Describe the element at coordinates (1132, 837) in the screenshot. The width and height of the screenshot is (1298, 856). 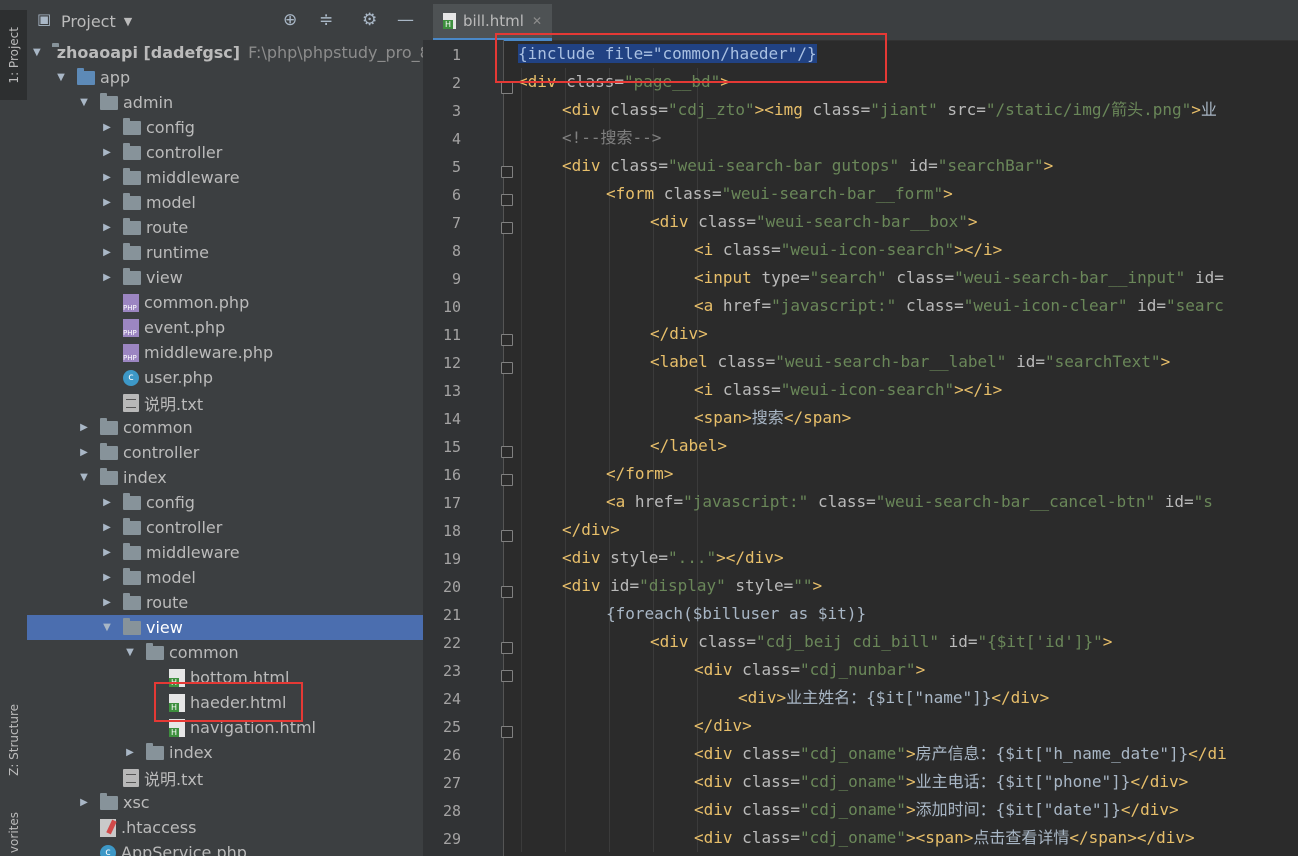
I see `code-token: </span></div>` at that location.